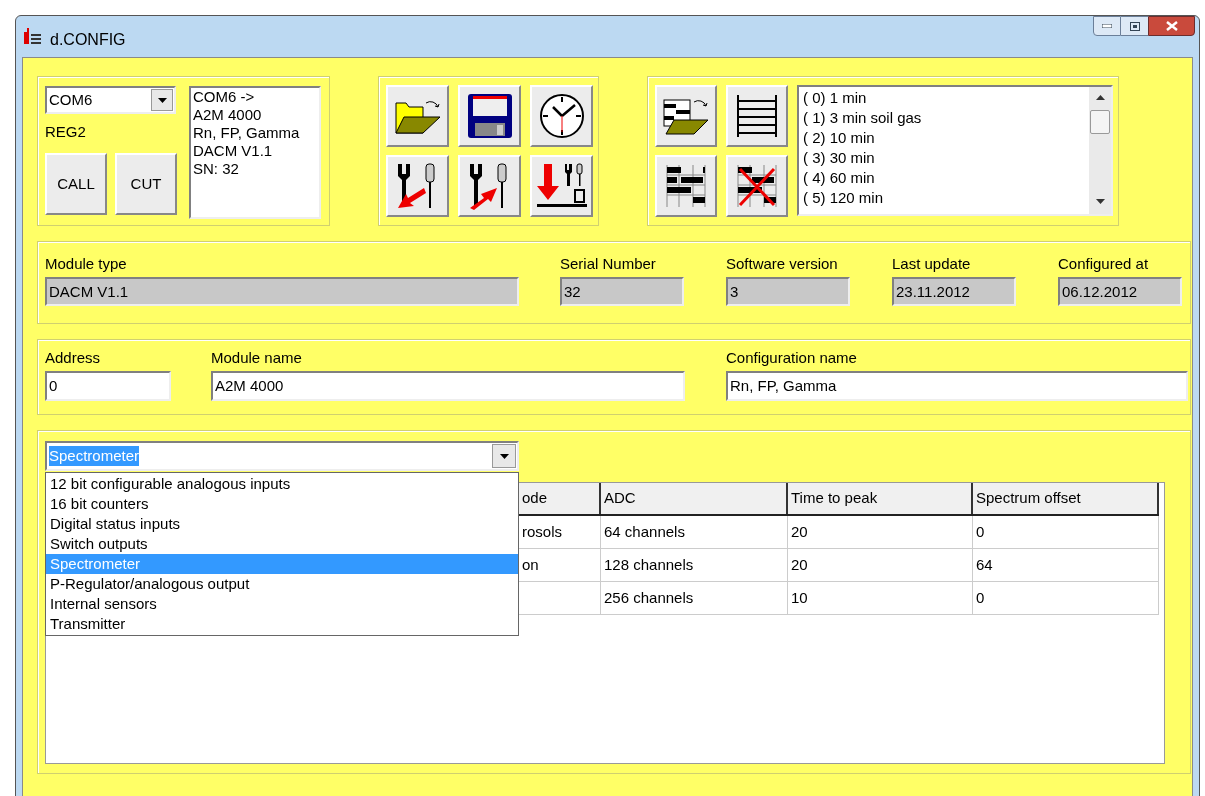  What do you see at coordinates (946, 198) in the screenshot?
I see `list-item: ( 5) 120 min` at bounding box center [946, 198].